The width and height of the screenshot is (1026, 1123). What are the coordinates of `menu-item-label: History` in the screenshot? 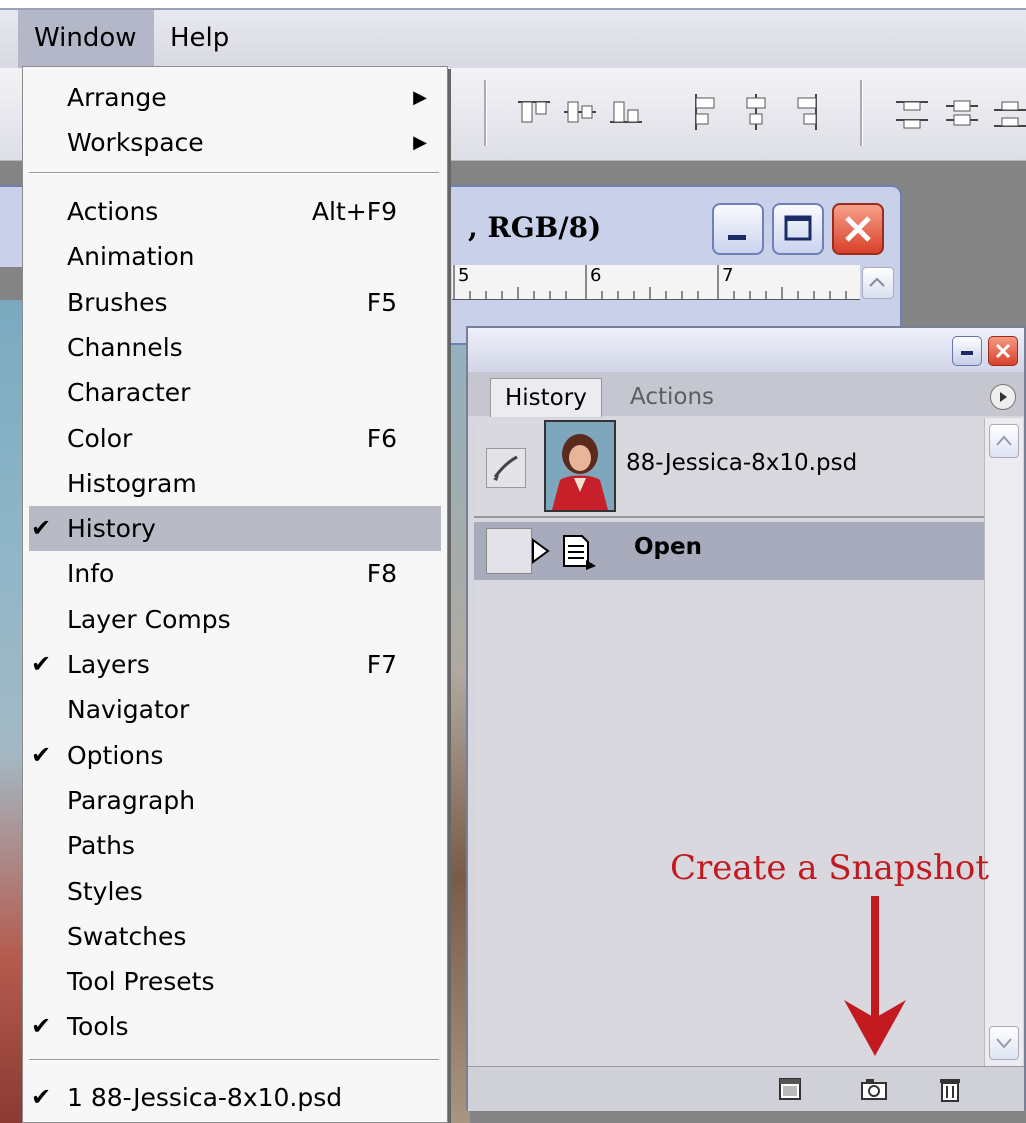 It's located at (111, 528).